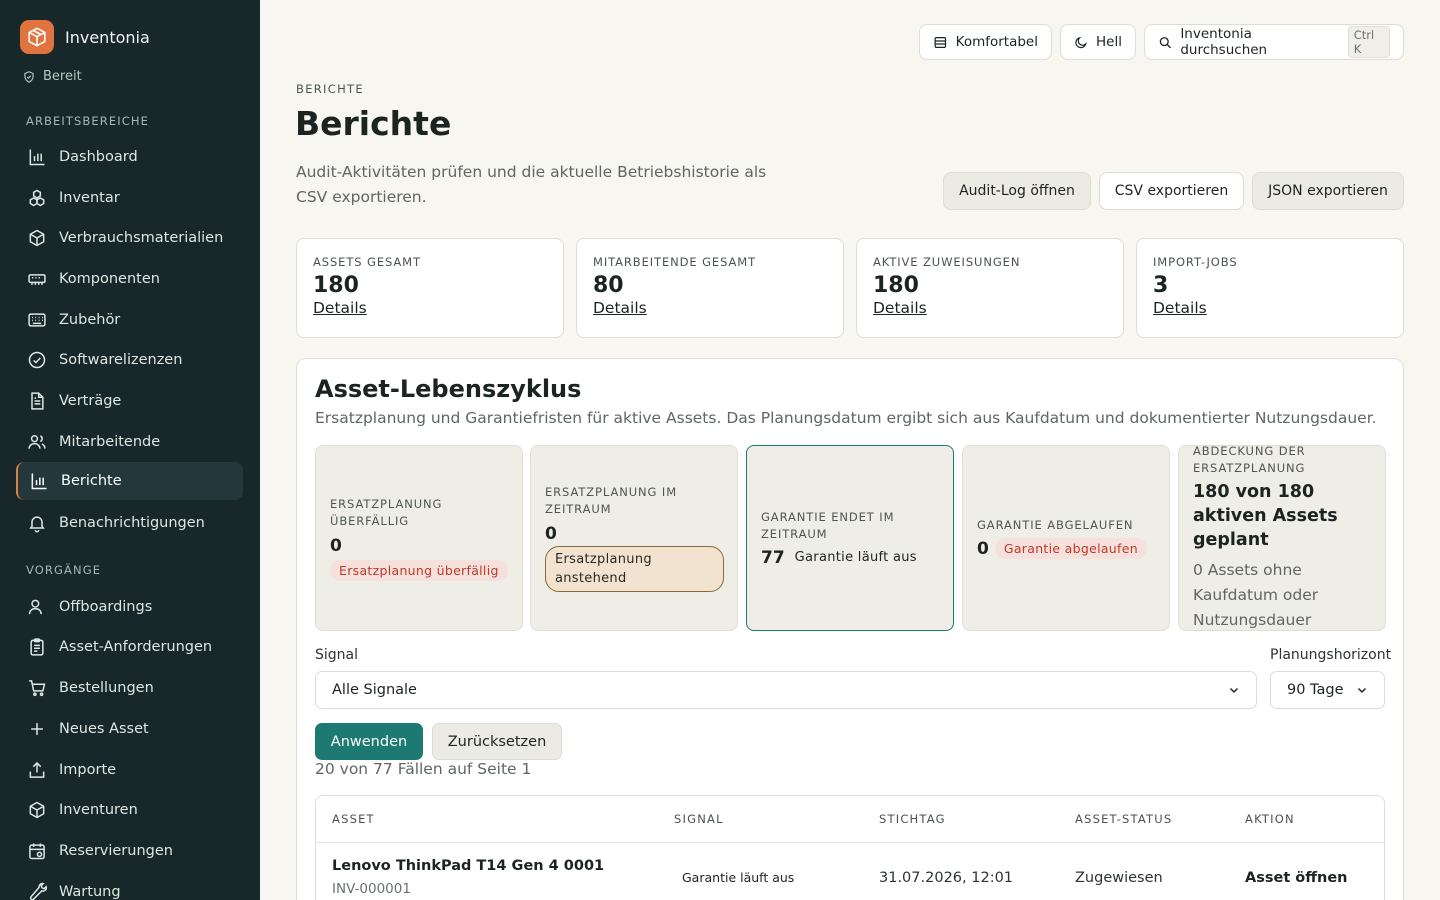 Image resolution: width=1440 pixels, height=900 pixels. What do you see at coordinates (1171, 191) in the screenshot?
I see `csv-export-button: CSV exportieren` at bounding box center [1171, 191].